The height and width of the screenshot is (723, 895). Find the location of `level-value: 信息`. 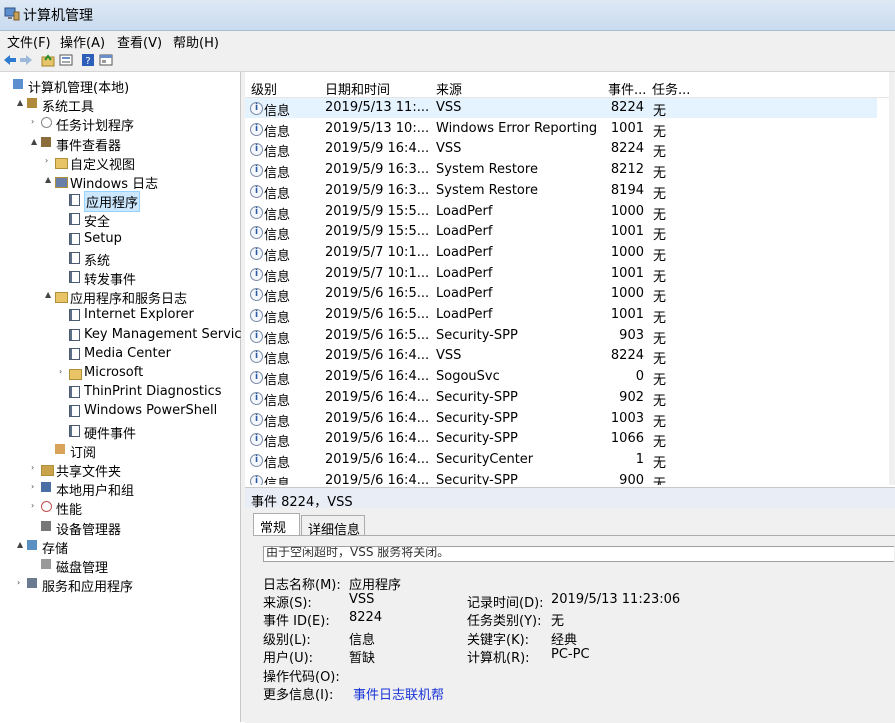

level-value: 信息 is located at coordinates (362, 640).